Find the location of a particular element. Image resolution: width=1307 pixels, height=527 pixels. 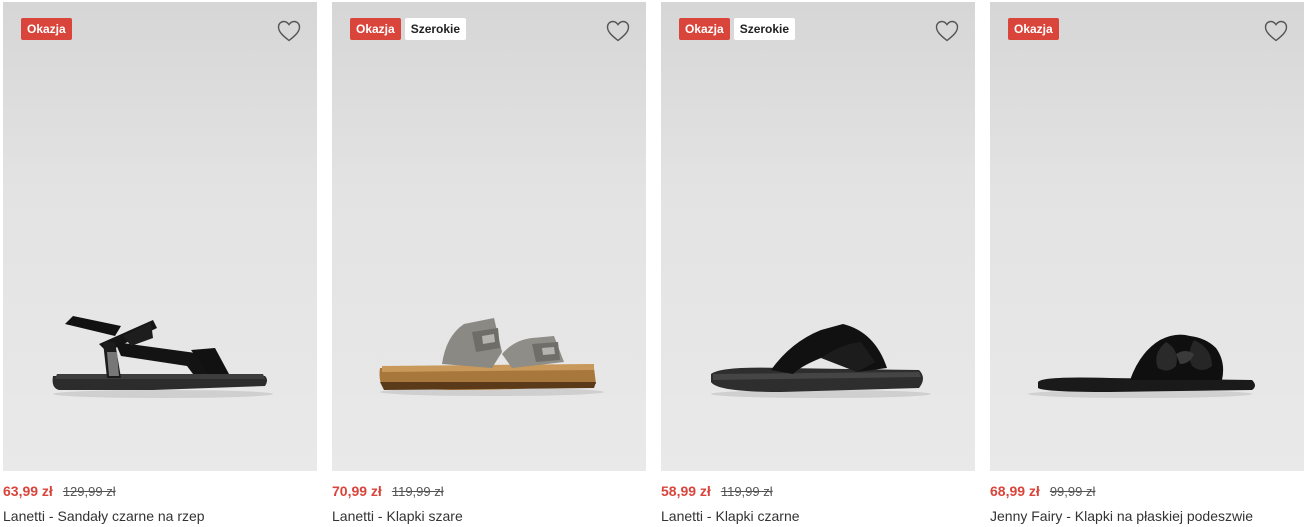

old-price: 99,99 zł is located at coordinates (1072, 491).